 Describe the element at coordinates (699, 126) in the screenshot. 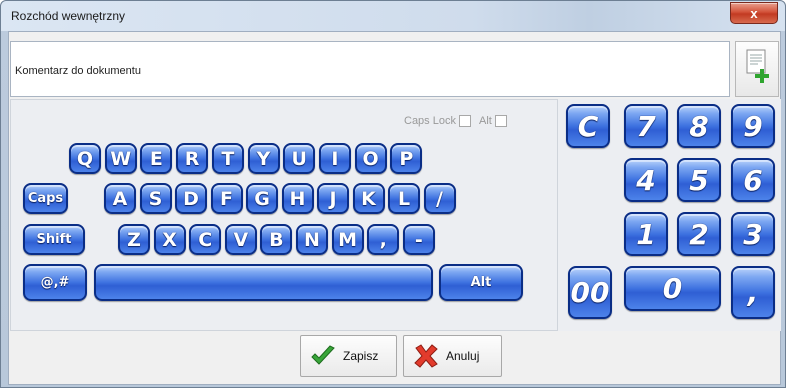

I see `numpad-key-8: 8` at that location.